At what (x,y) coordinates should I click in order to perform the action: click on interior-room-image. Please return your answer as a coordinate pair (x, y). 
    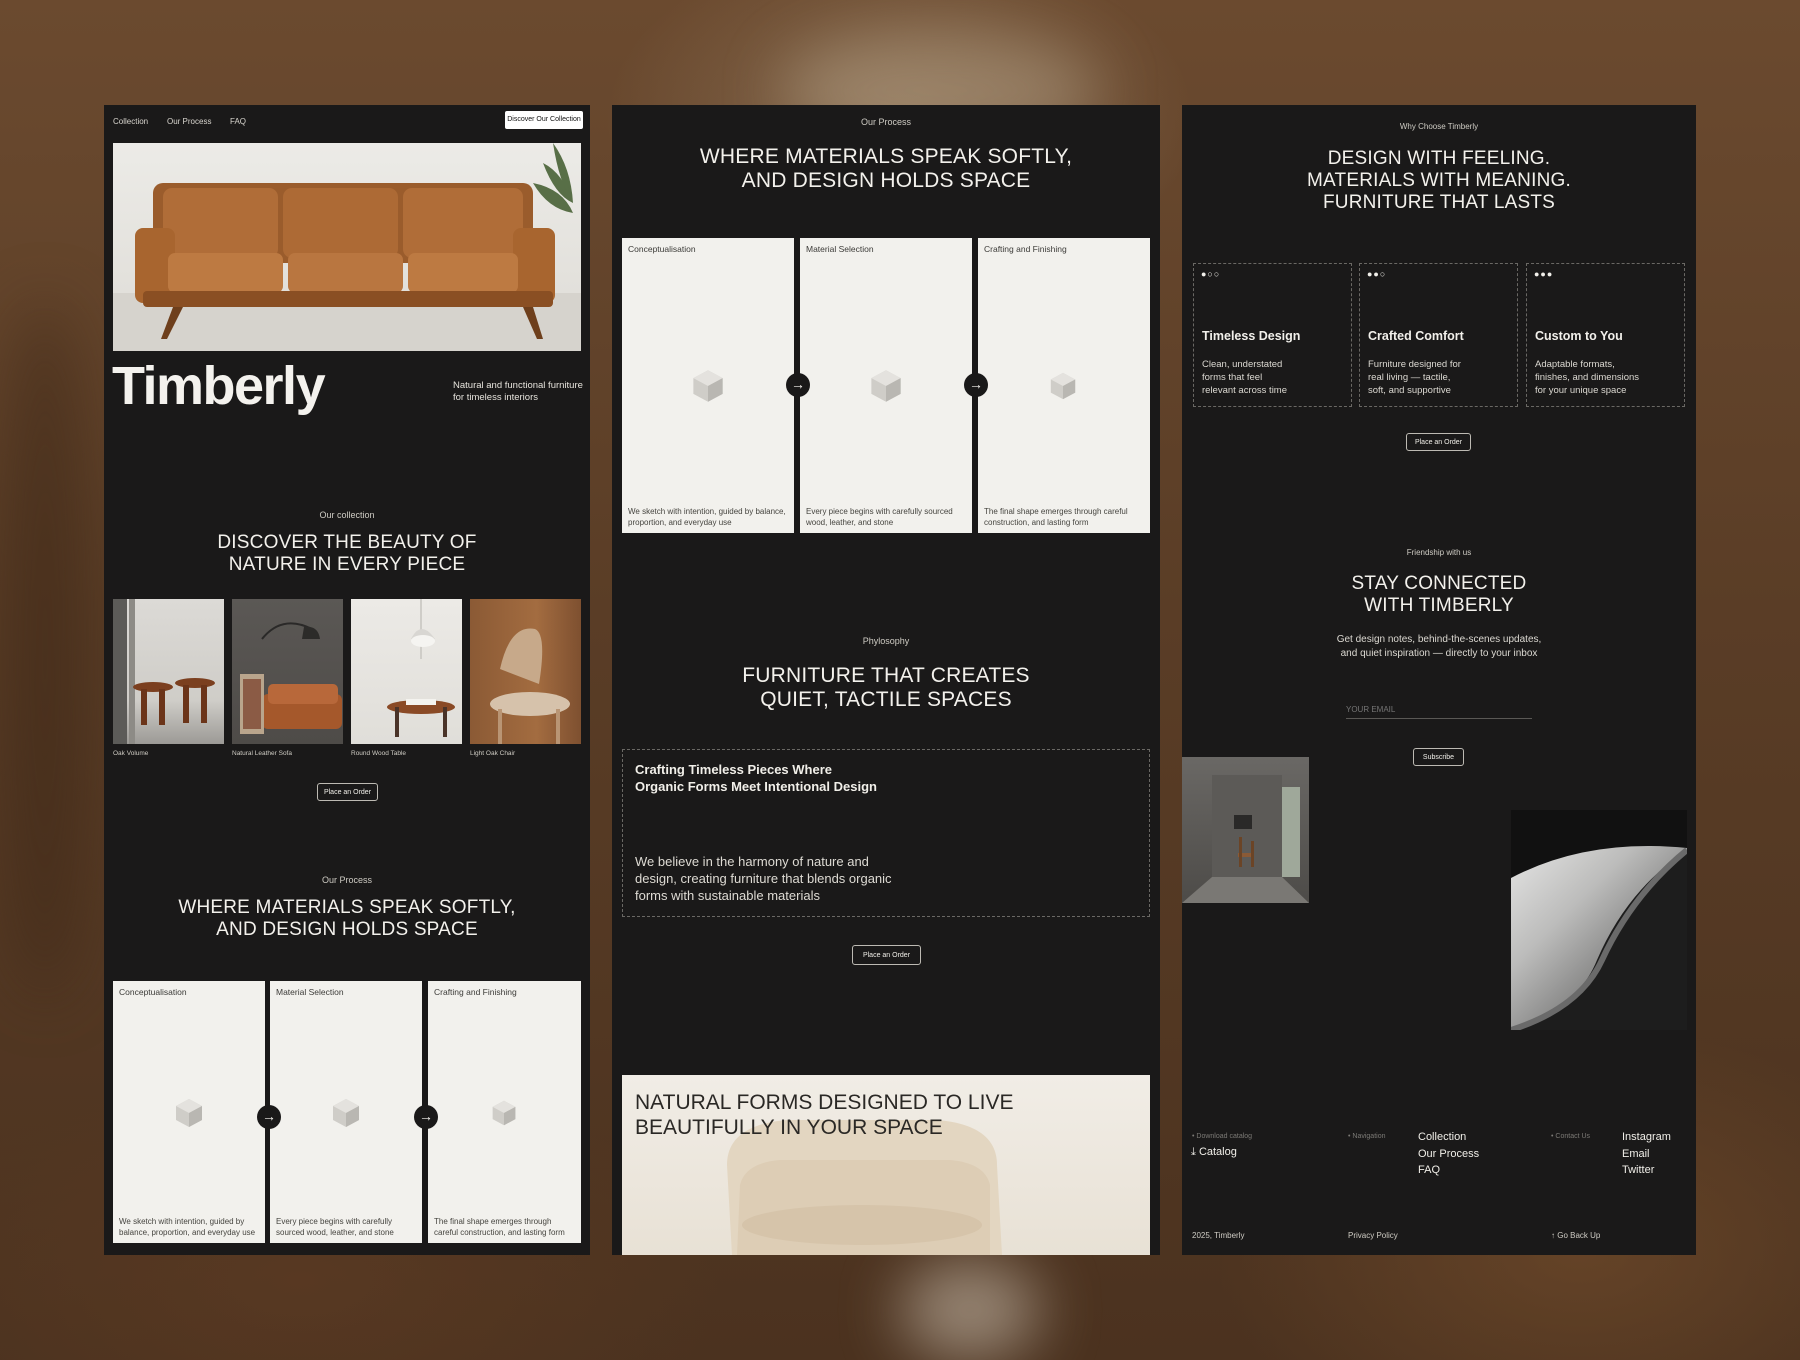
    Looking at the image, I should click on (1245, 830).